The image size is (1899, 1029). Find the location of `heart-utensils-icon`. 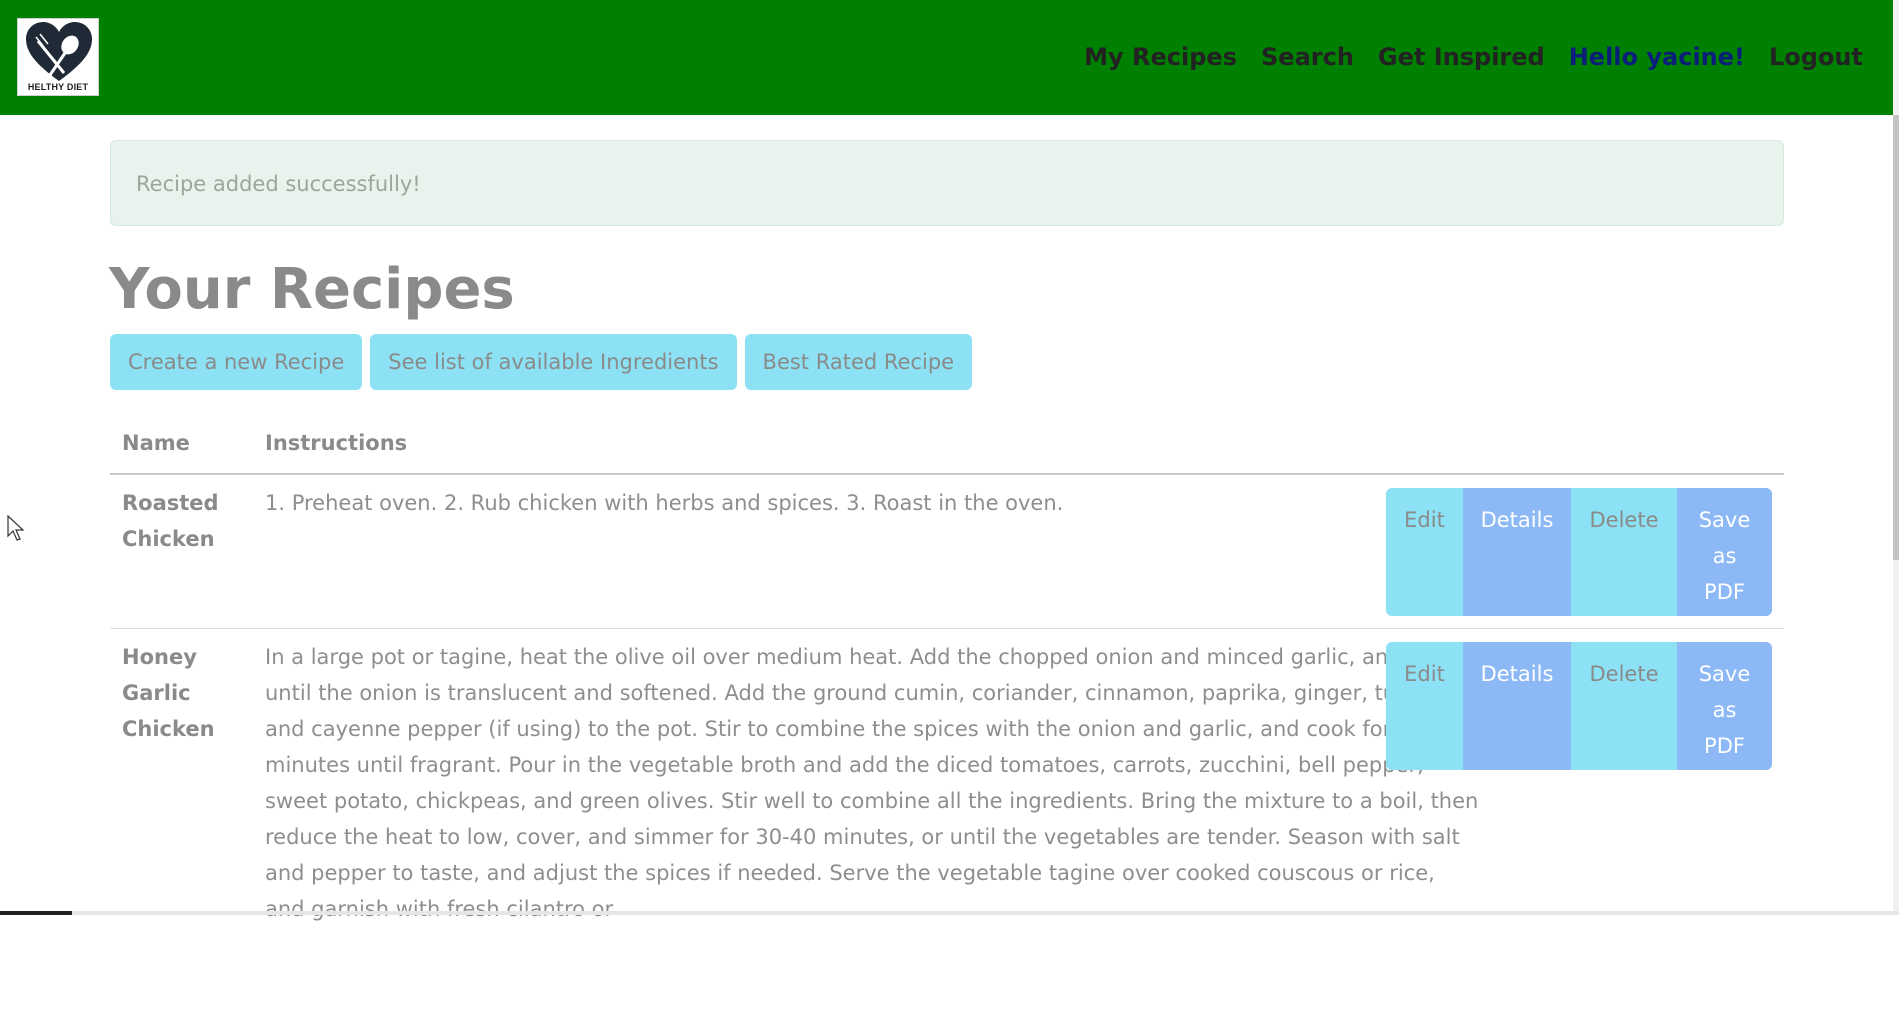

heart-utensils-icon is located at coordinates (59, 51).